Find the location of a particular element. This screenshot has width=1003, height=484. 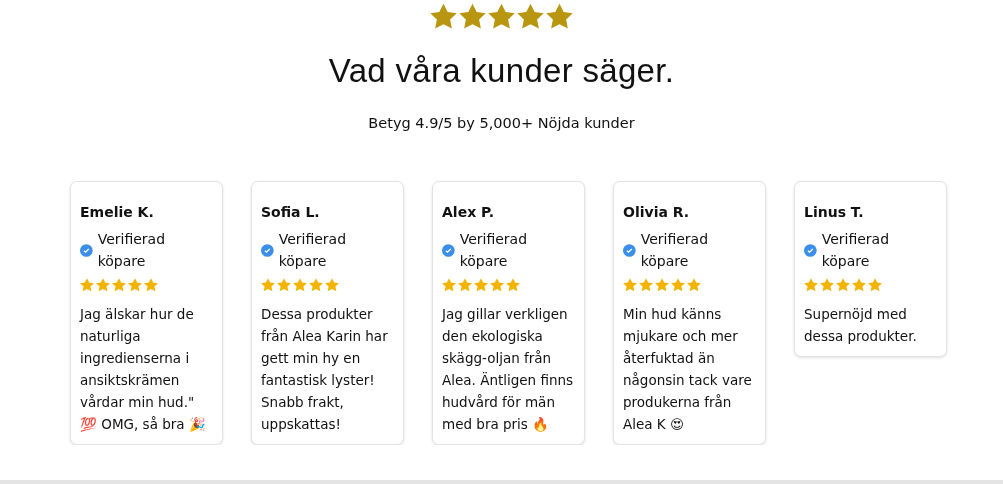

review-text: Supernöjd med dessa produkter. is located at coordinates (861, 325).